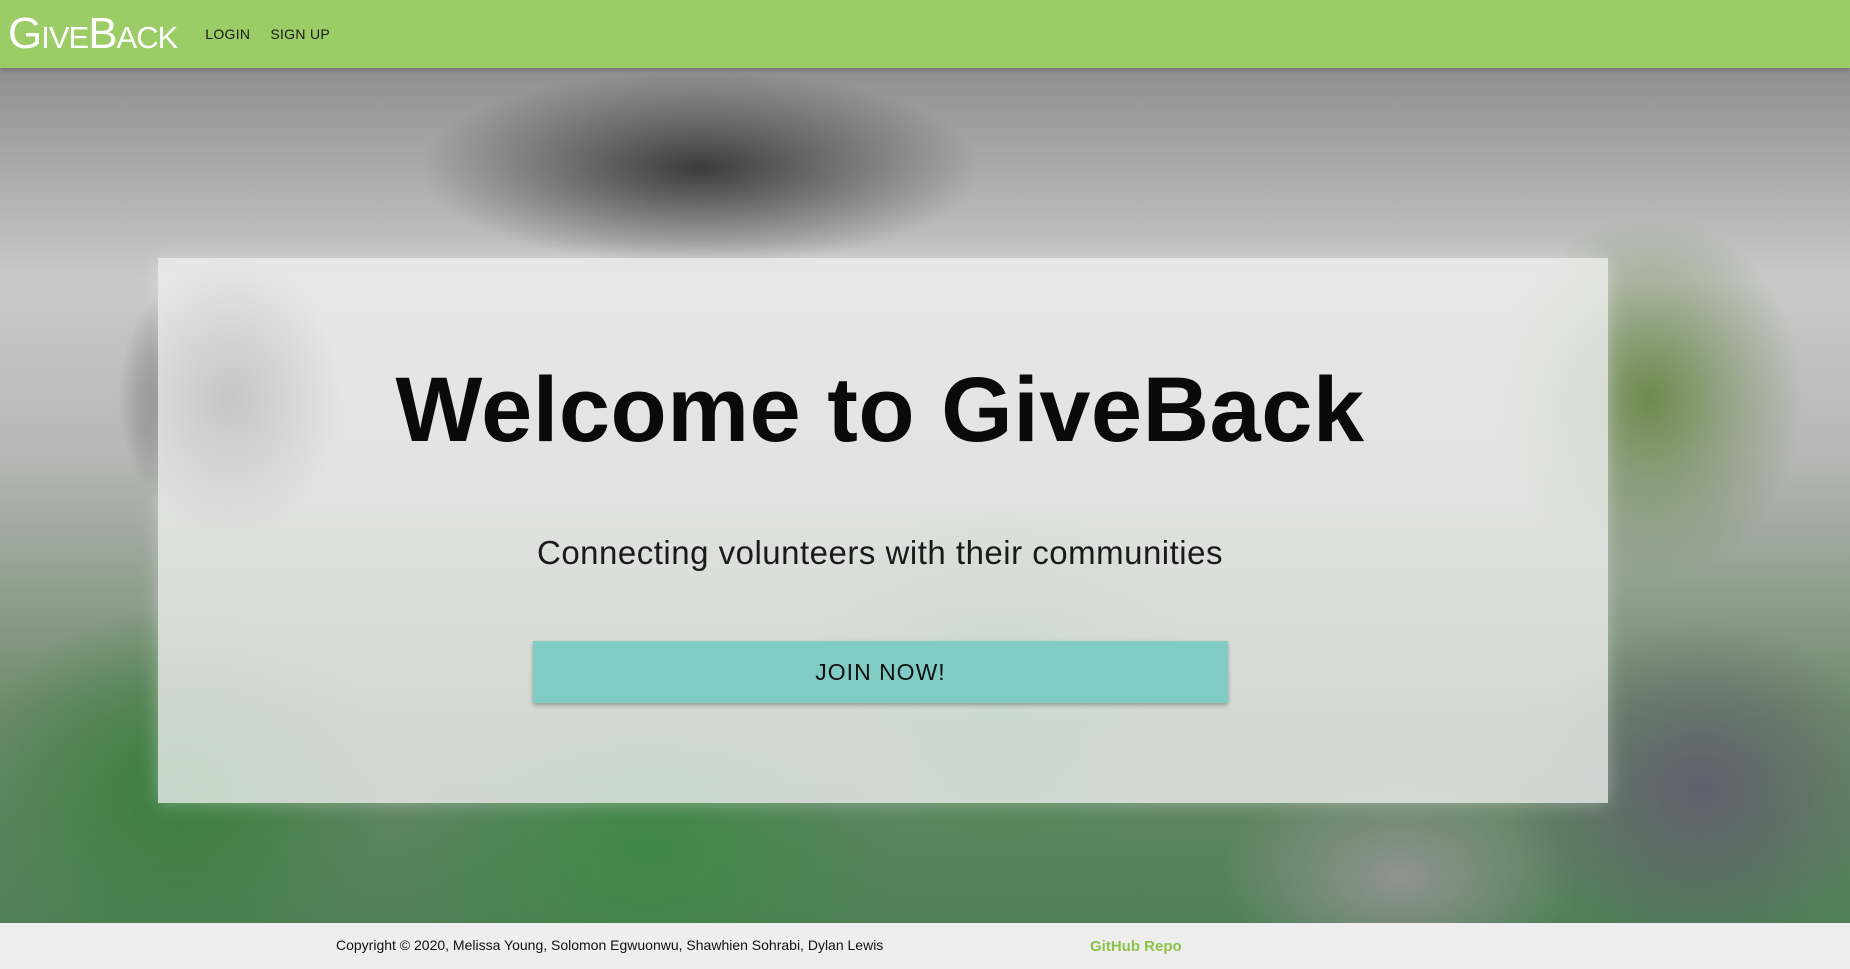 The width and height of the screenshot is (1850, 969). I want to click on brand-logo: GiveBack, so click(93, 34).